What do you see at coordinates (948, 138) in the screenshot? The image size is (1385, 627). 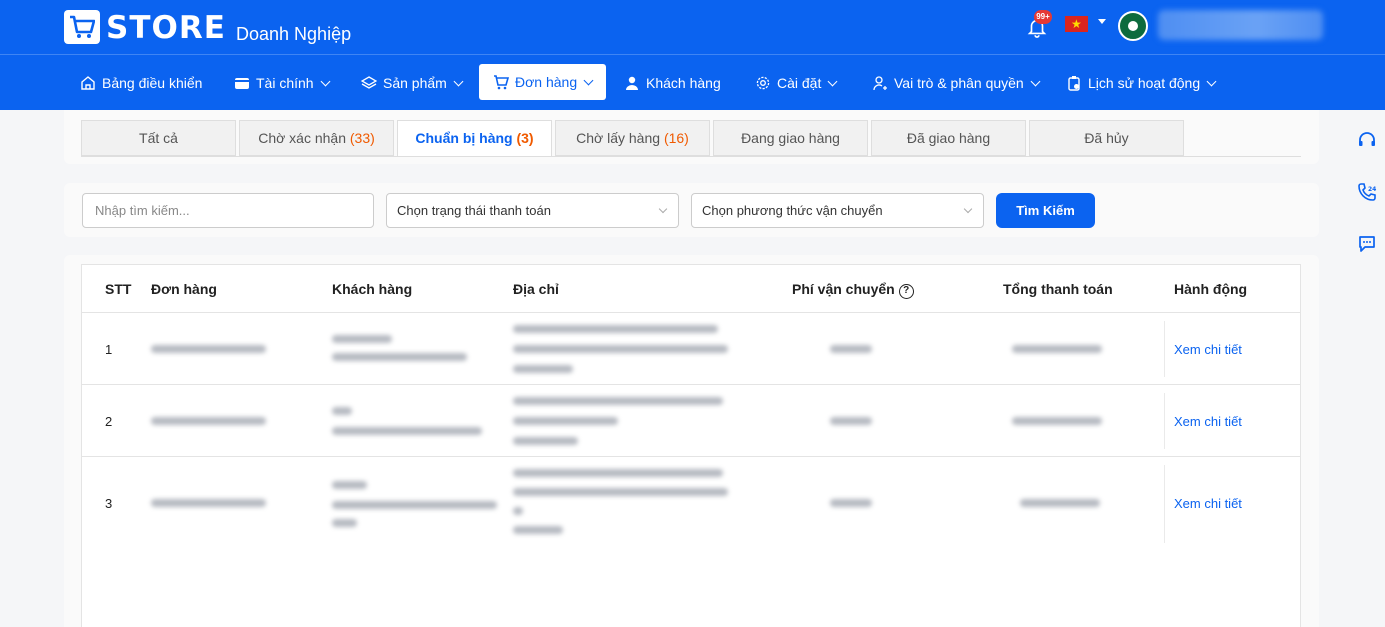 I see `tab-delivered: Đã giao hàng` at bounding box center [948, 138].